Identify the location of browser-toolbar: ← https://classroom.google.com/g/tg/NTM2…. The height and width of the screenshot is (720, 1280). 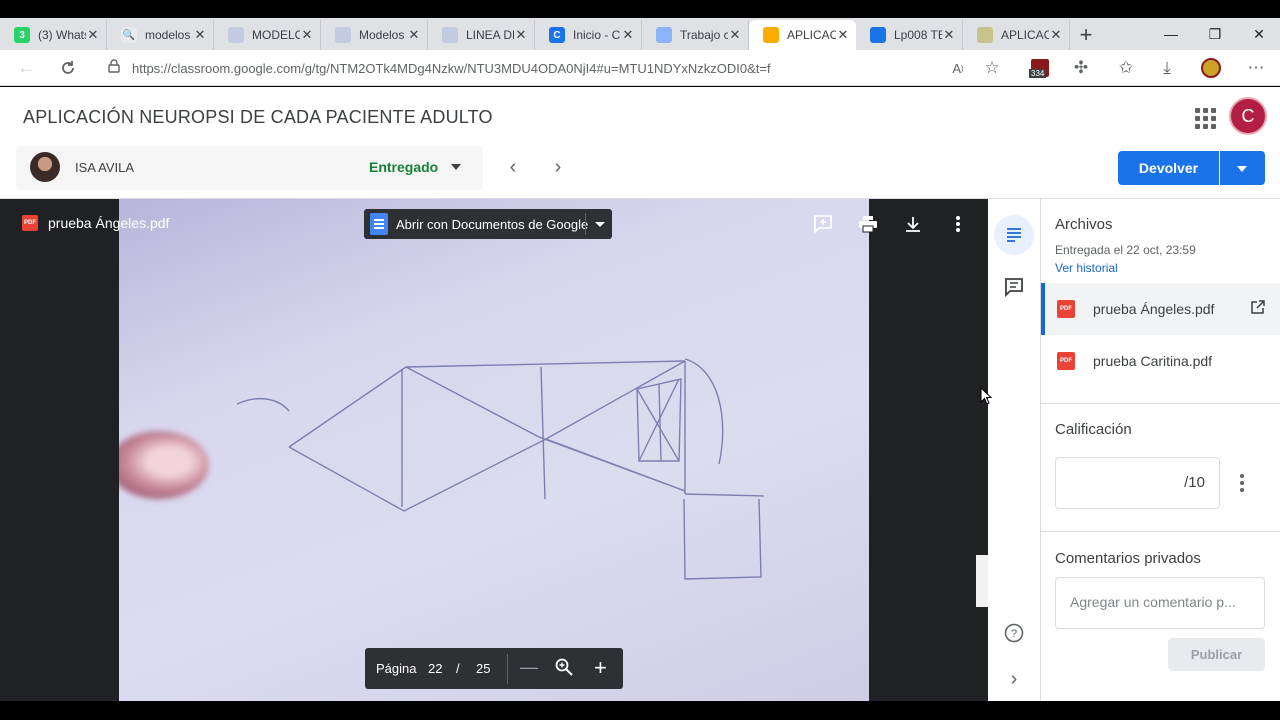
(640, 68).